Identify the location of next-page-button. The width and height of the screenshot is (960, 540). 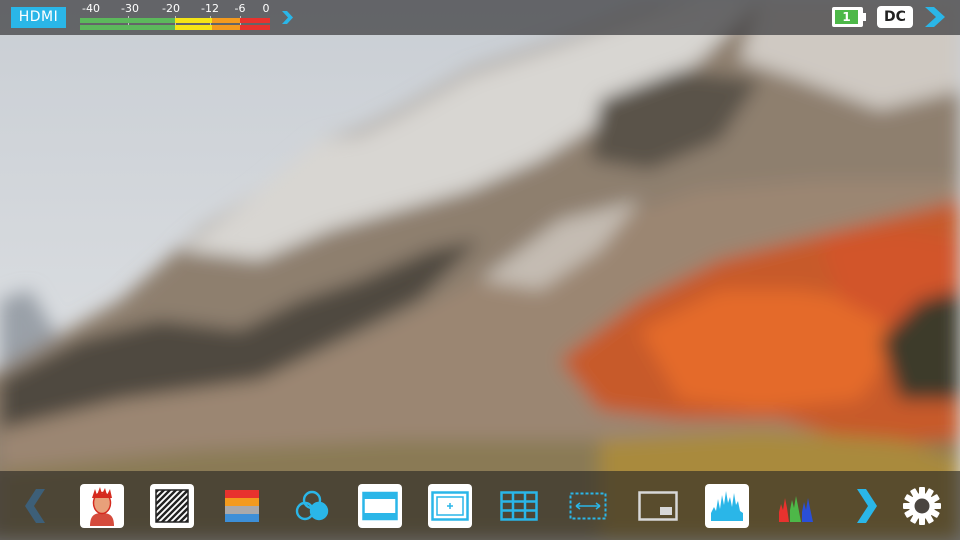
(866, 506).